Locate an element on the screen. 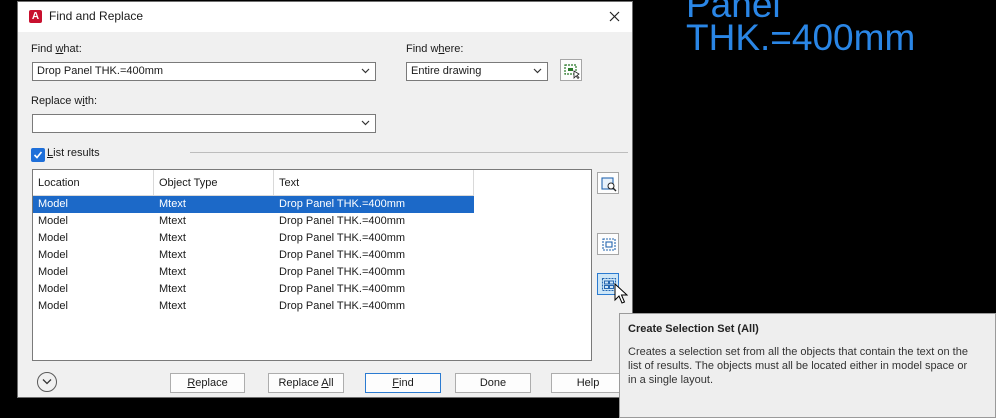 This screenshot has height=418, width=996. results-header: Location Object Type Text is located at coordinates (253, 183).